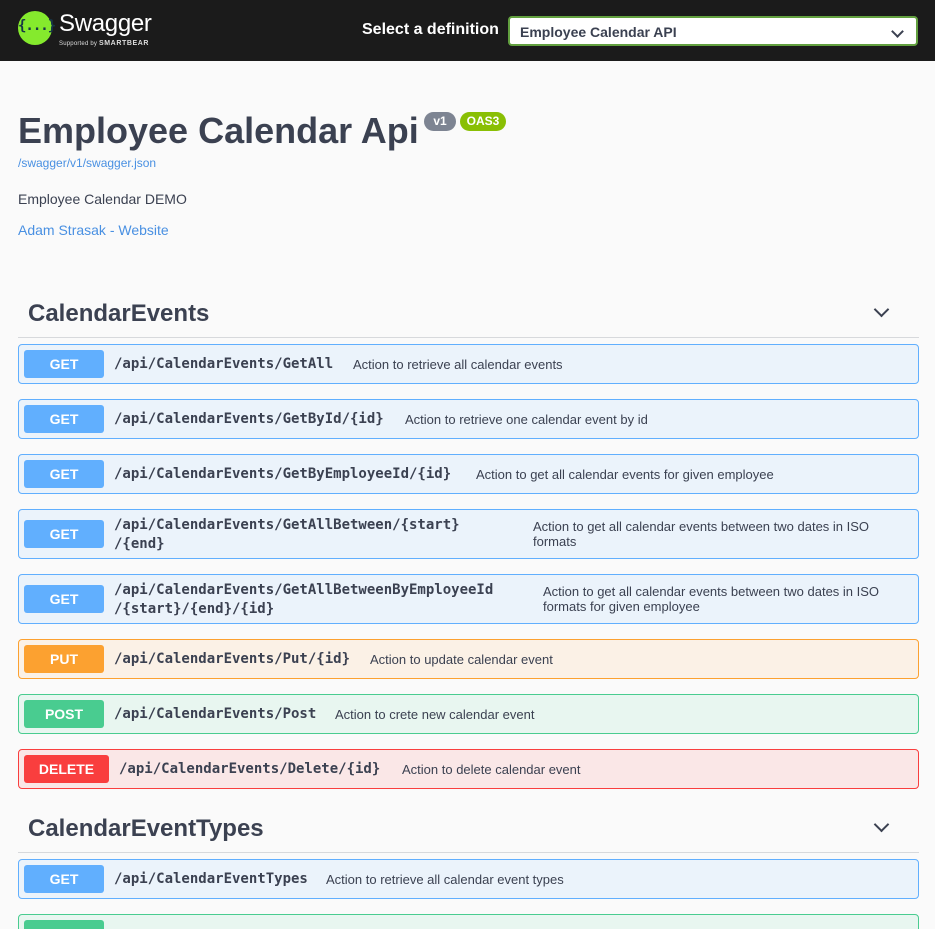 This screenshot has height=929, width=935. Describe the element at coordinates (194, 609) in the screenshot. I see `operation-path-line-2: /{start}/{end}/{id}` at that location.